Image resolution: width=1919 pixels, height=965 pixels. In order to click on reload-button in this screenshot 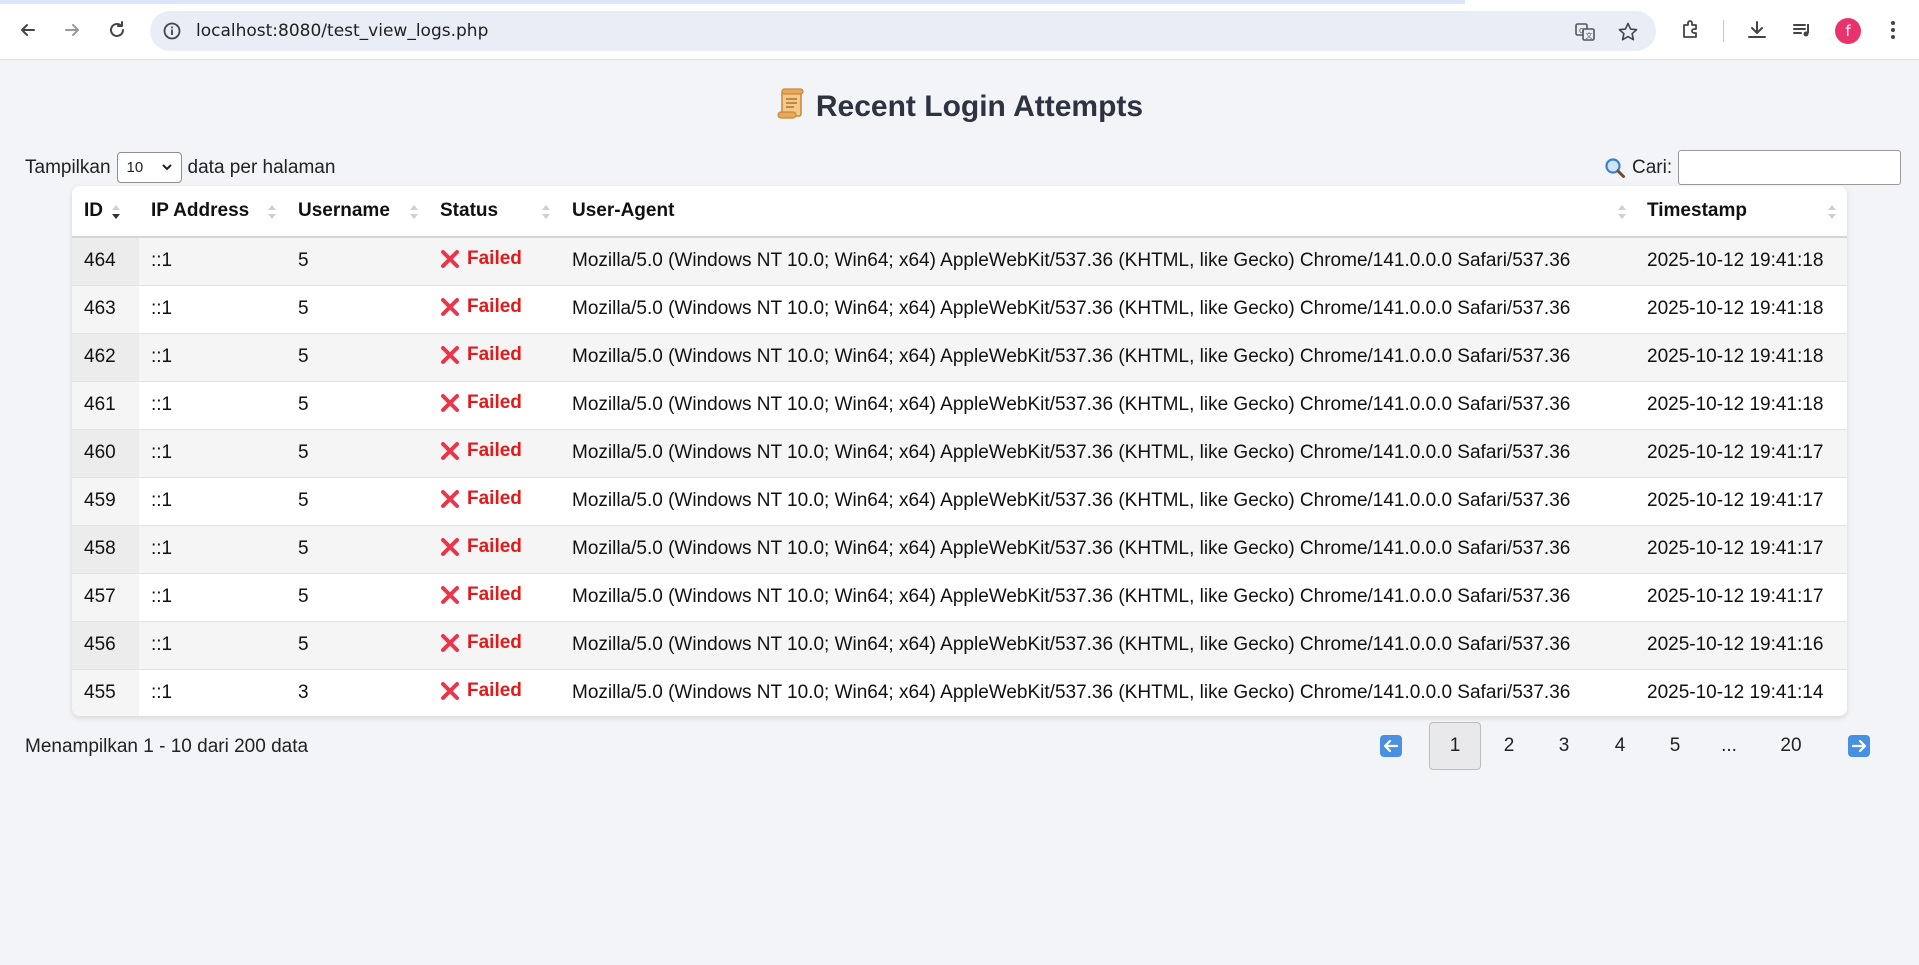, I will do `click(117, 30)`.